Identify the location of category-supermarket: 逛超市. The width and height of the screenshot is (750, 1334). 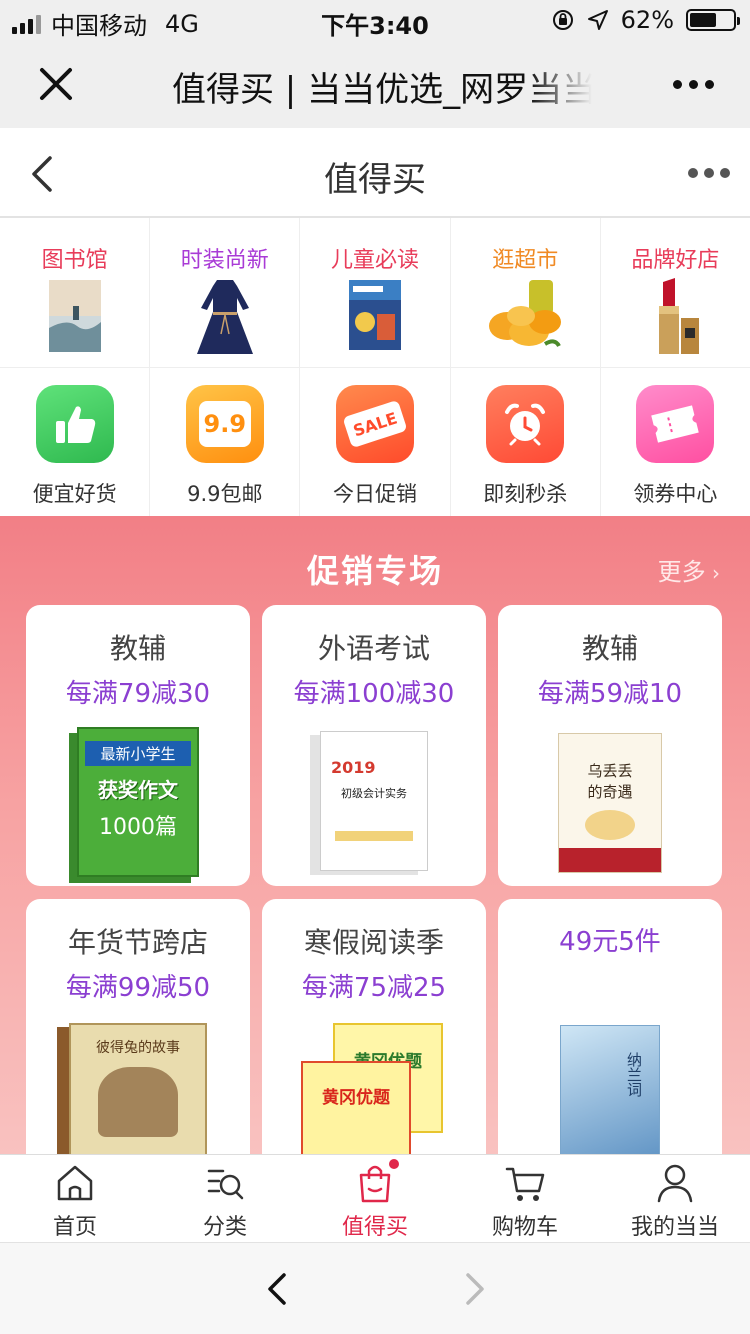
(526, 292).